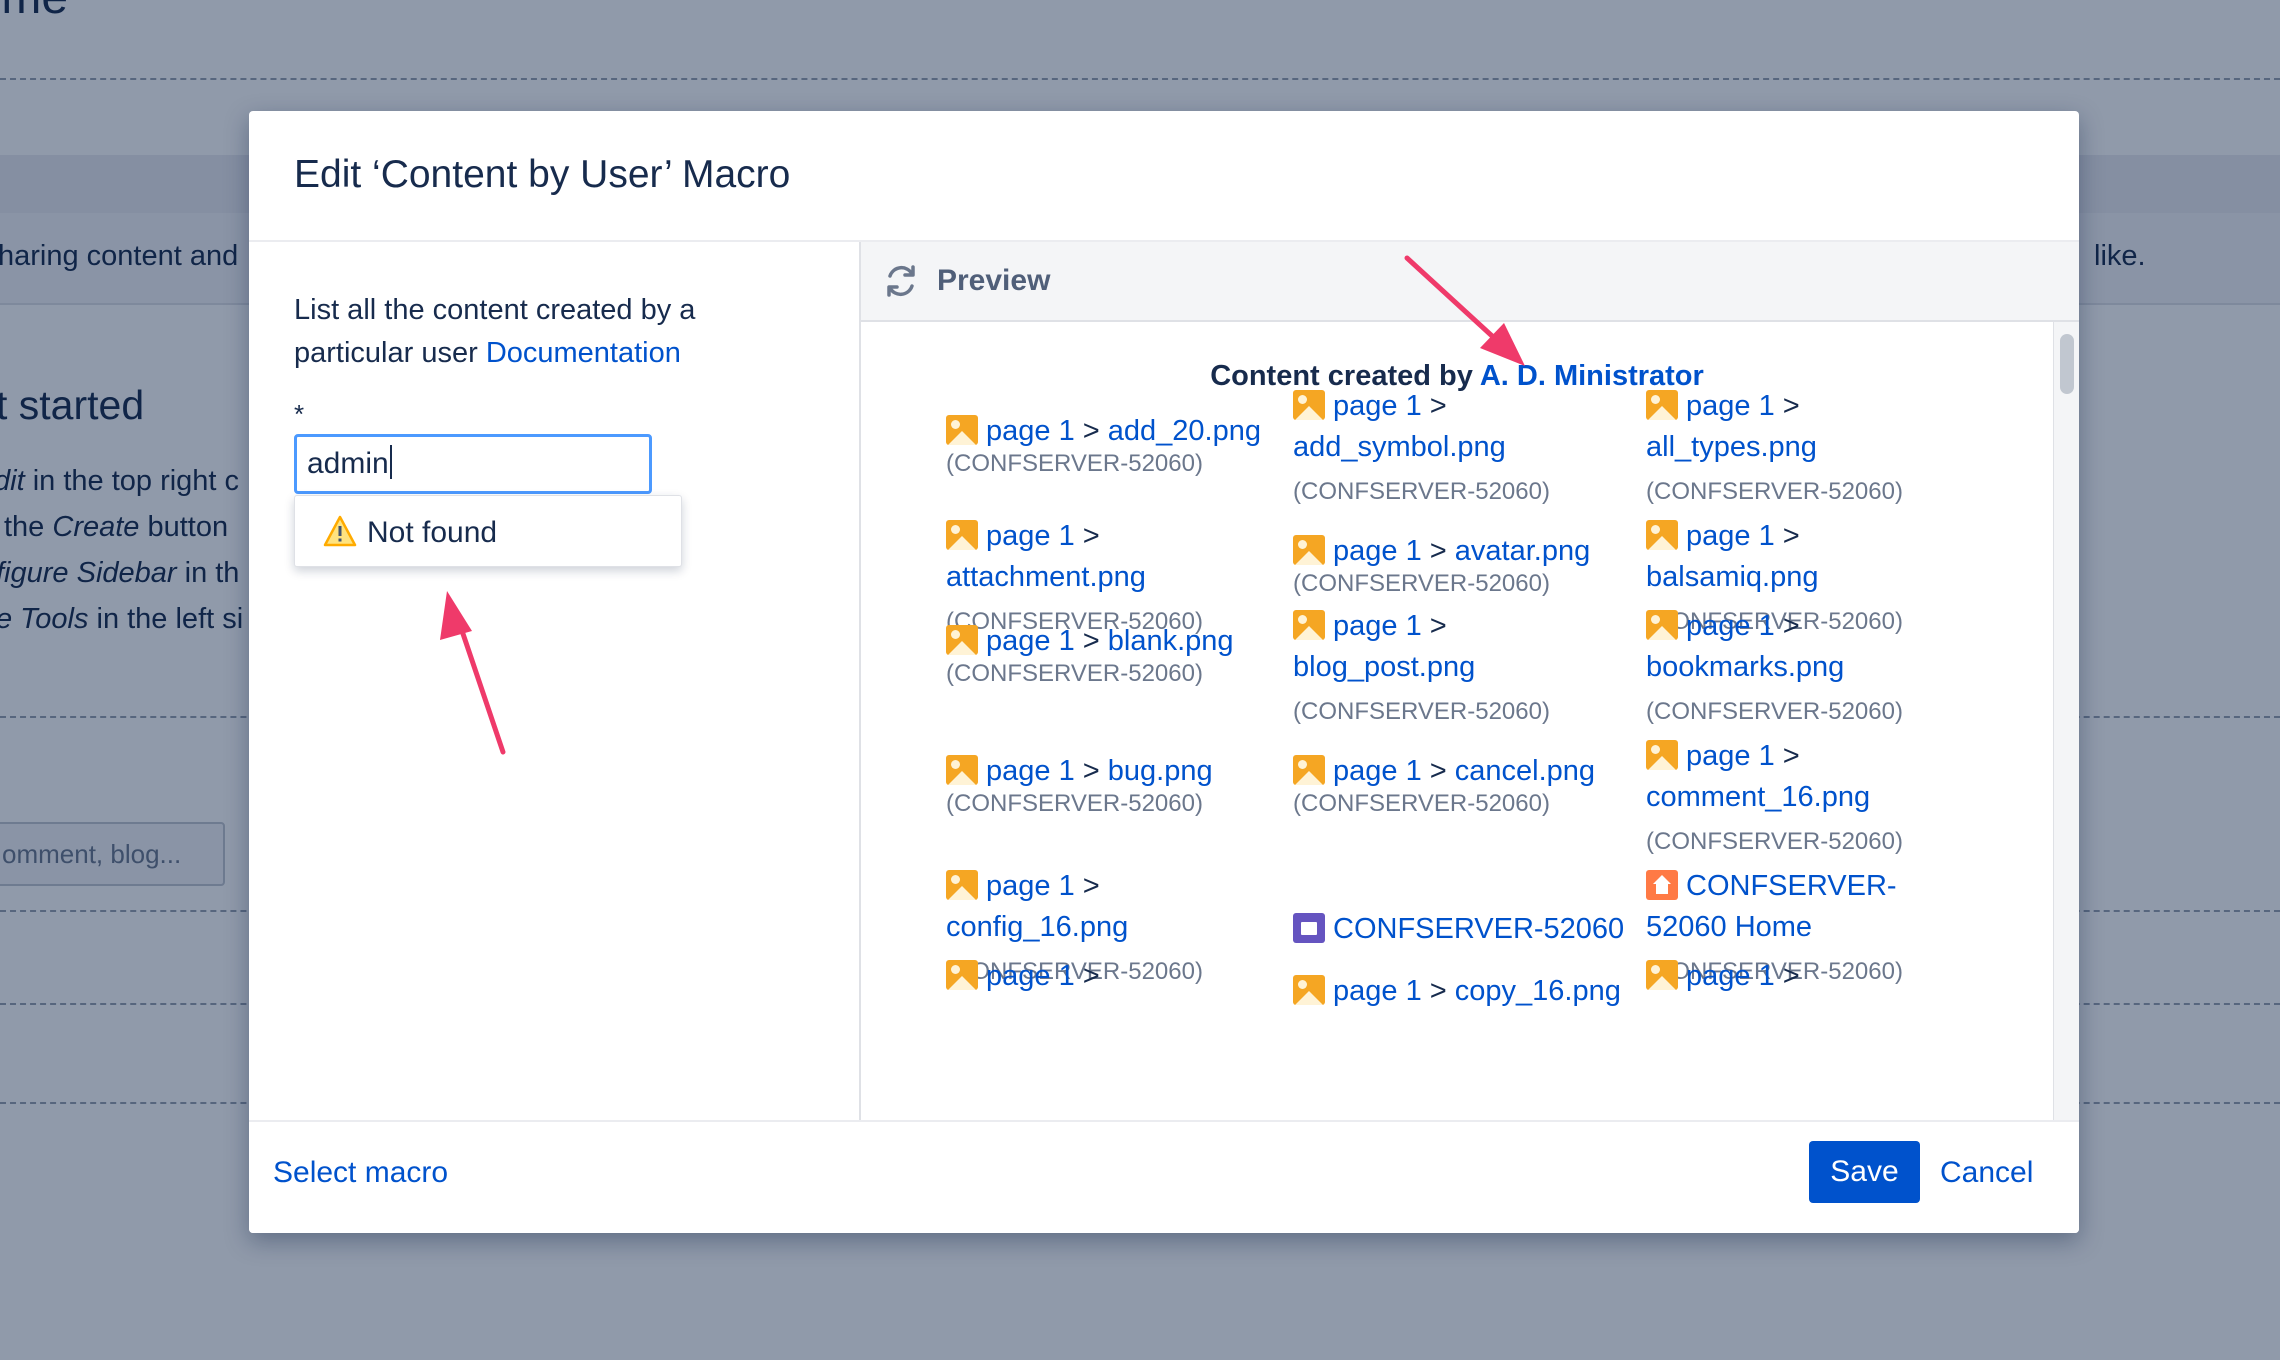 The image size is (2280, 1360). I want to click on content-heading: Content created by A. D. Ministrator, so click(1457, 376).